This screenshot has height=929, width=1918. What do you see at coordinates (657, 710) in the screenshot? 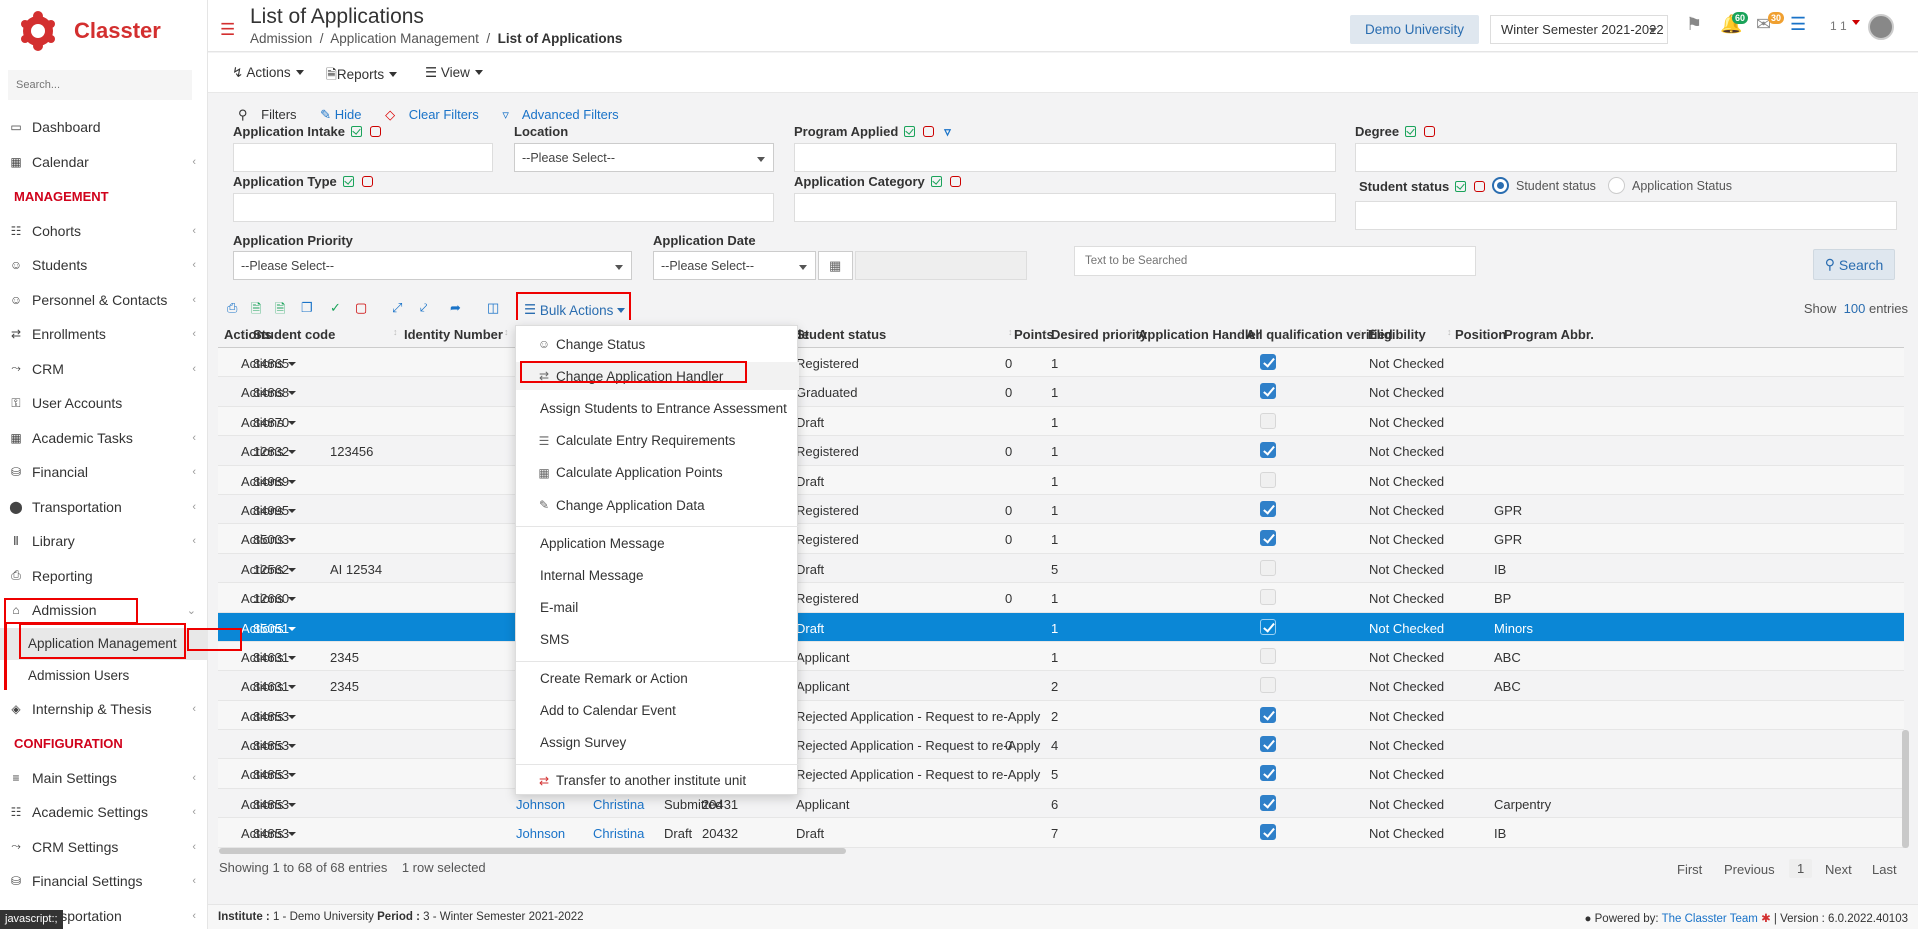
I see `menu-item-add-to-calendar-event: Add to Calendar Event` at bounding box center [657, 710].